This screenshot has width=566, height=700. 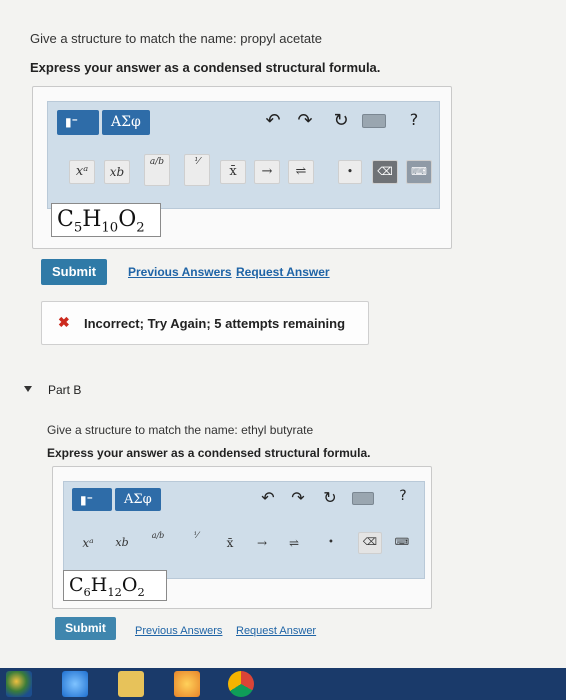 What do you see at coordinates (74, 272) in the screenshot?
I see `part-a-submit-button: Submit` at bounding box center [74, 272].